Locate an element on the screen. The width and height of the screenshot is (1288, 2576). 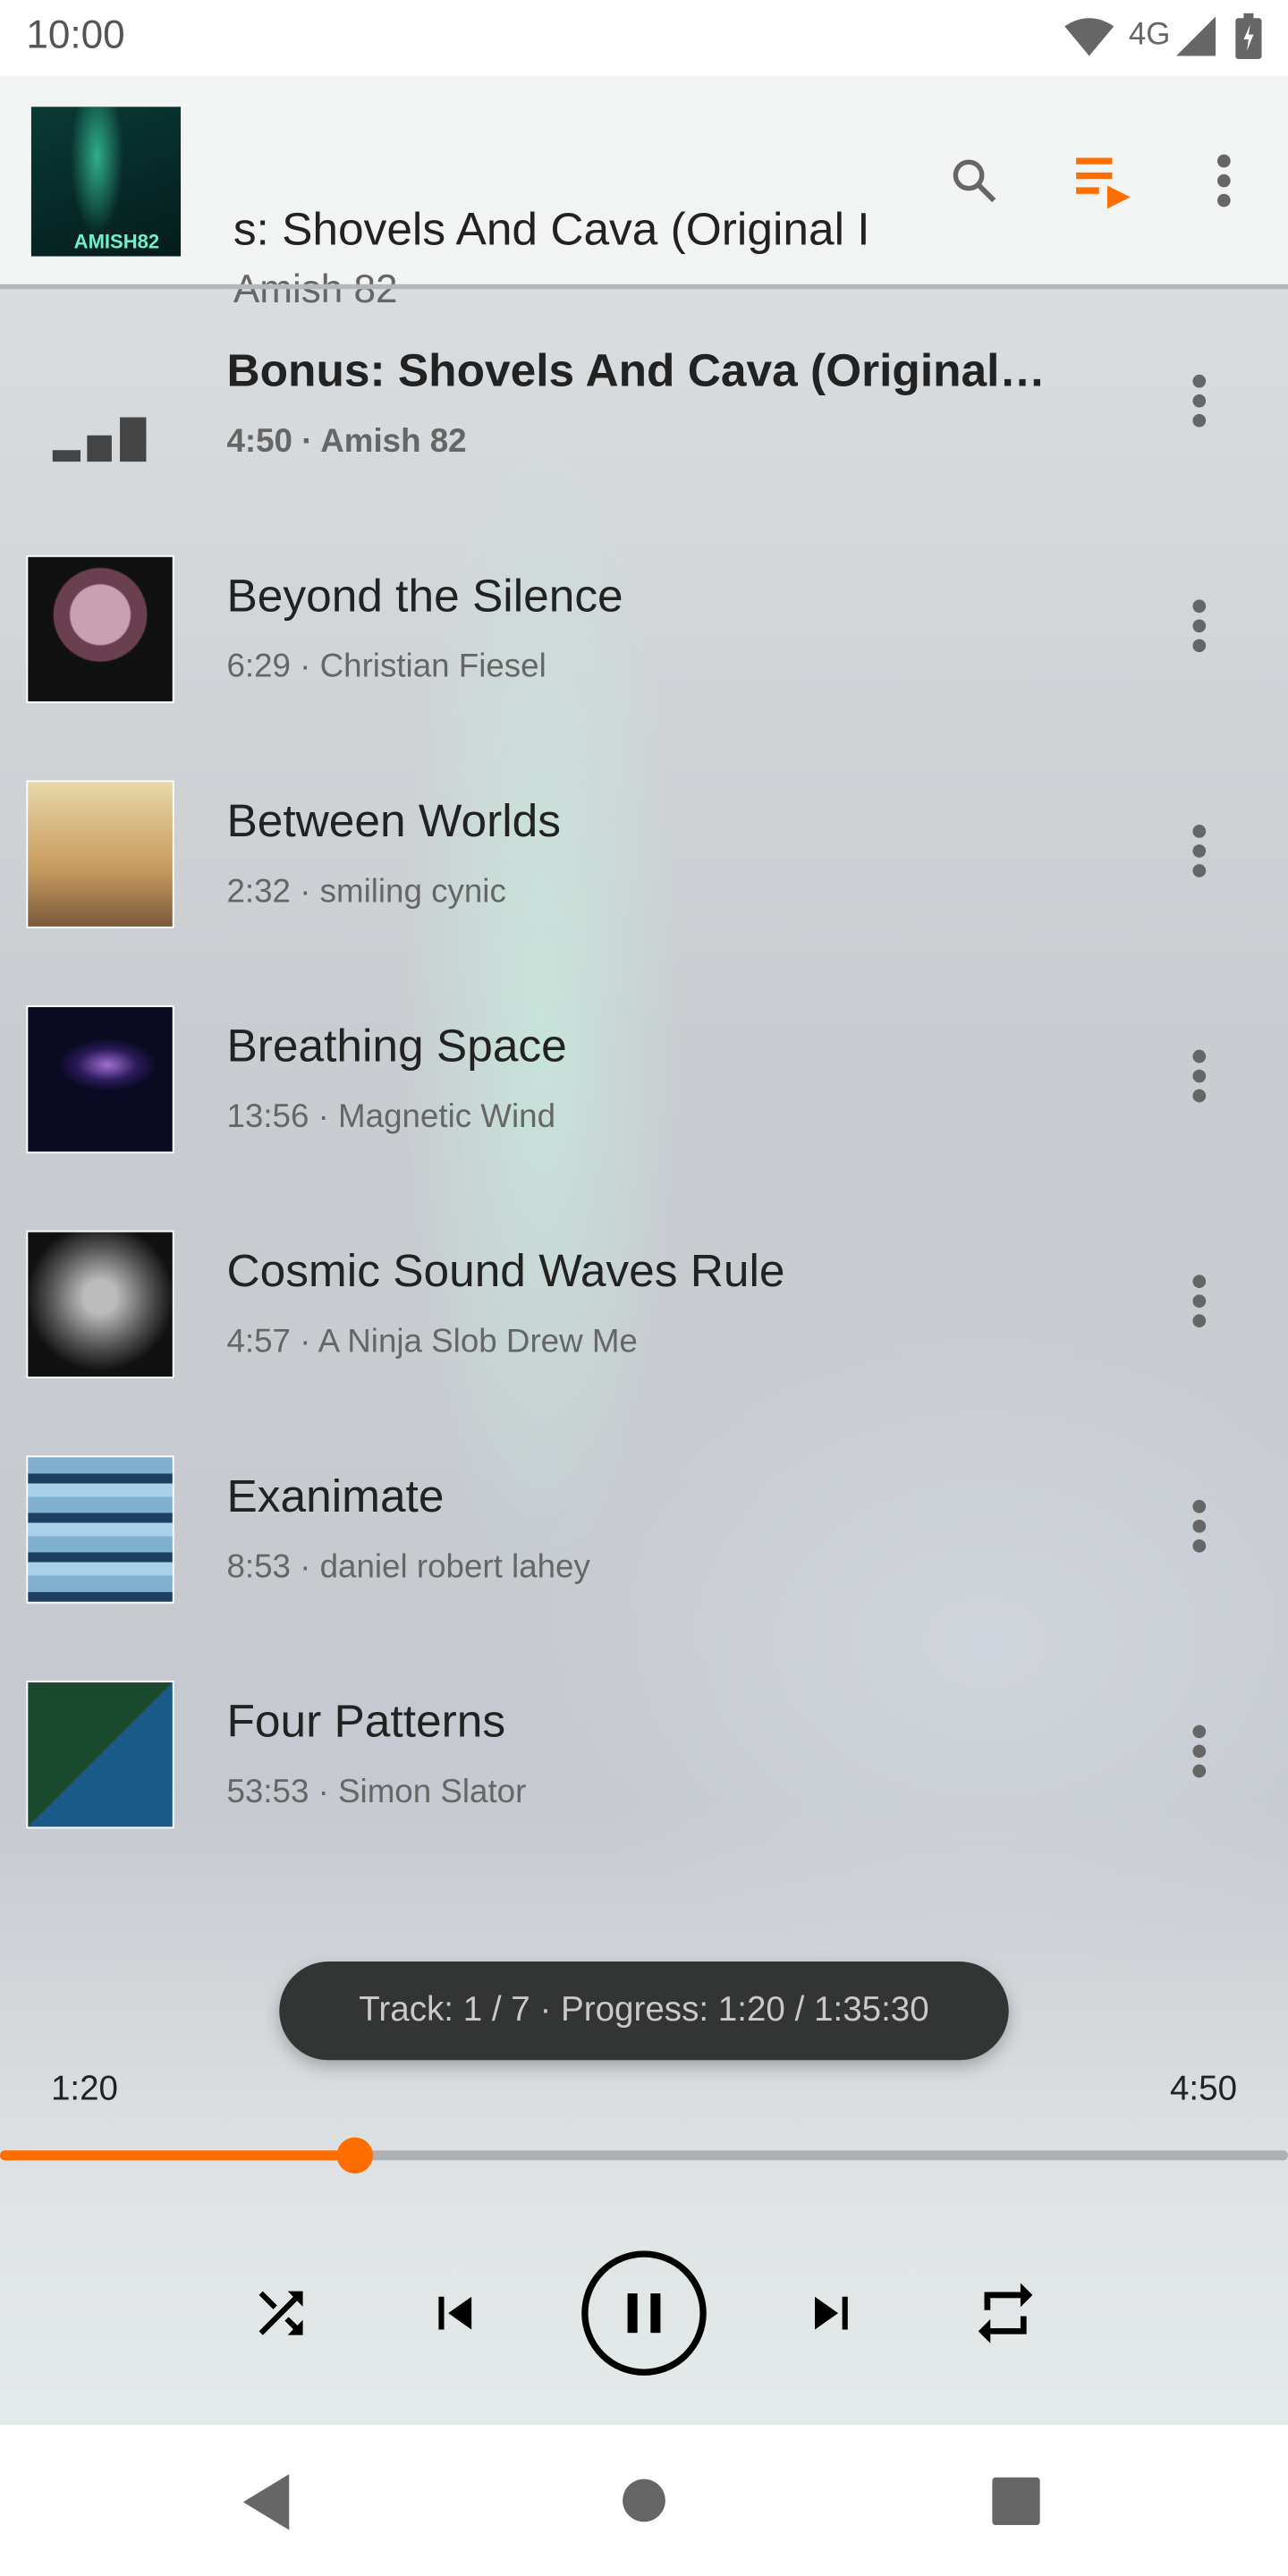
cell-signal-icon is located at coordinates (1196, 36).